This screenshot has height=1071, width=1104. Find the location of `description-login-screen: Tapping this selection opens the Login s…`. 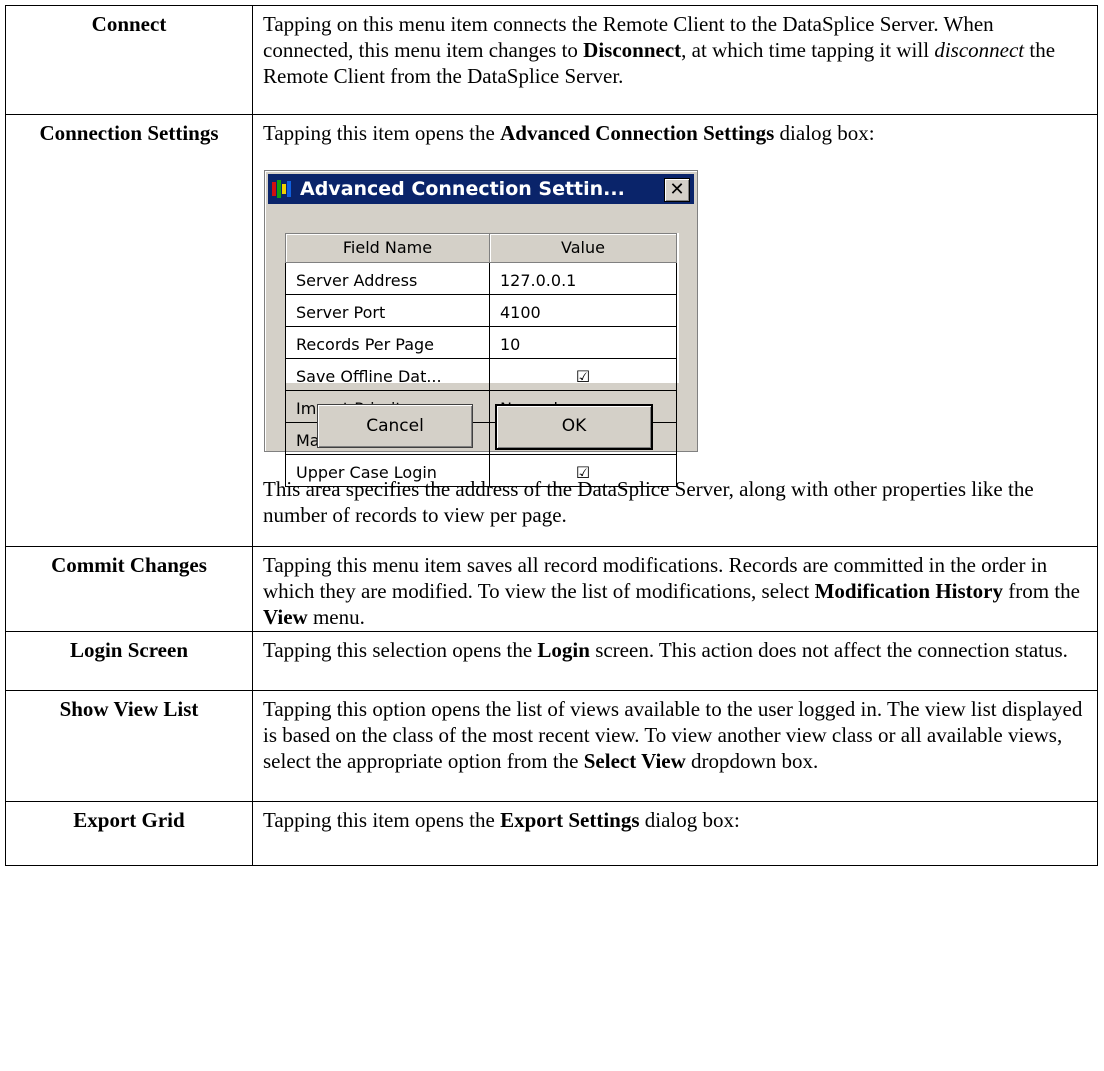

description-login-screen: Tapping this selection opens the Login s… is located at coordinates (675, 661).